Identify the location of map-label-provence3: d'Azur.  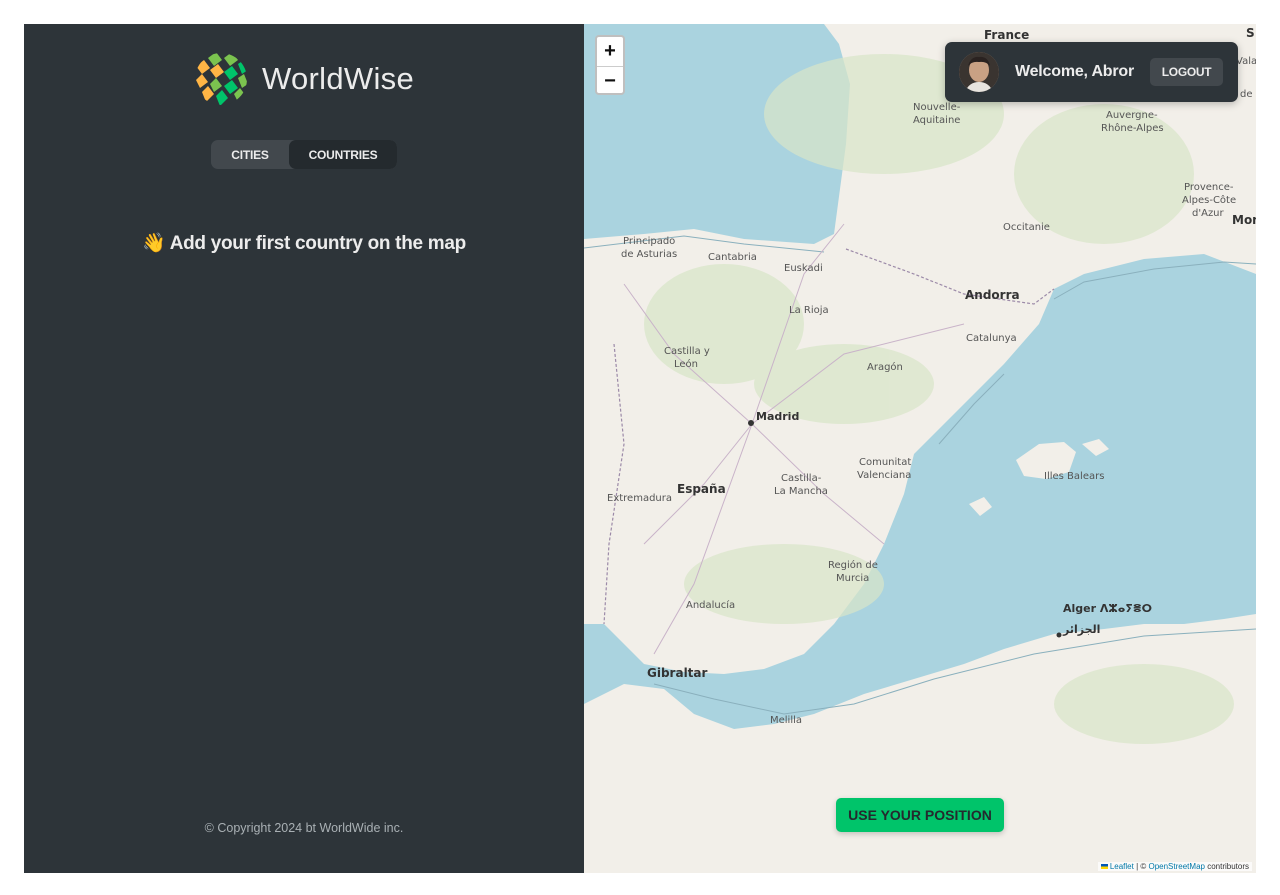
(1208, 213).